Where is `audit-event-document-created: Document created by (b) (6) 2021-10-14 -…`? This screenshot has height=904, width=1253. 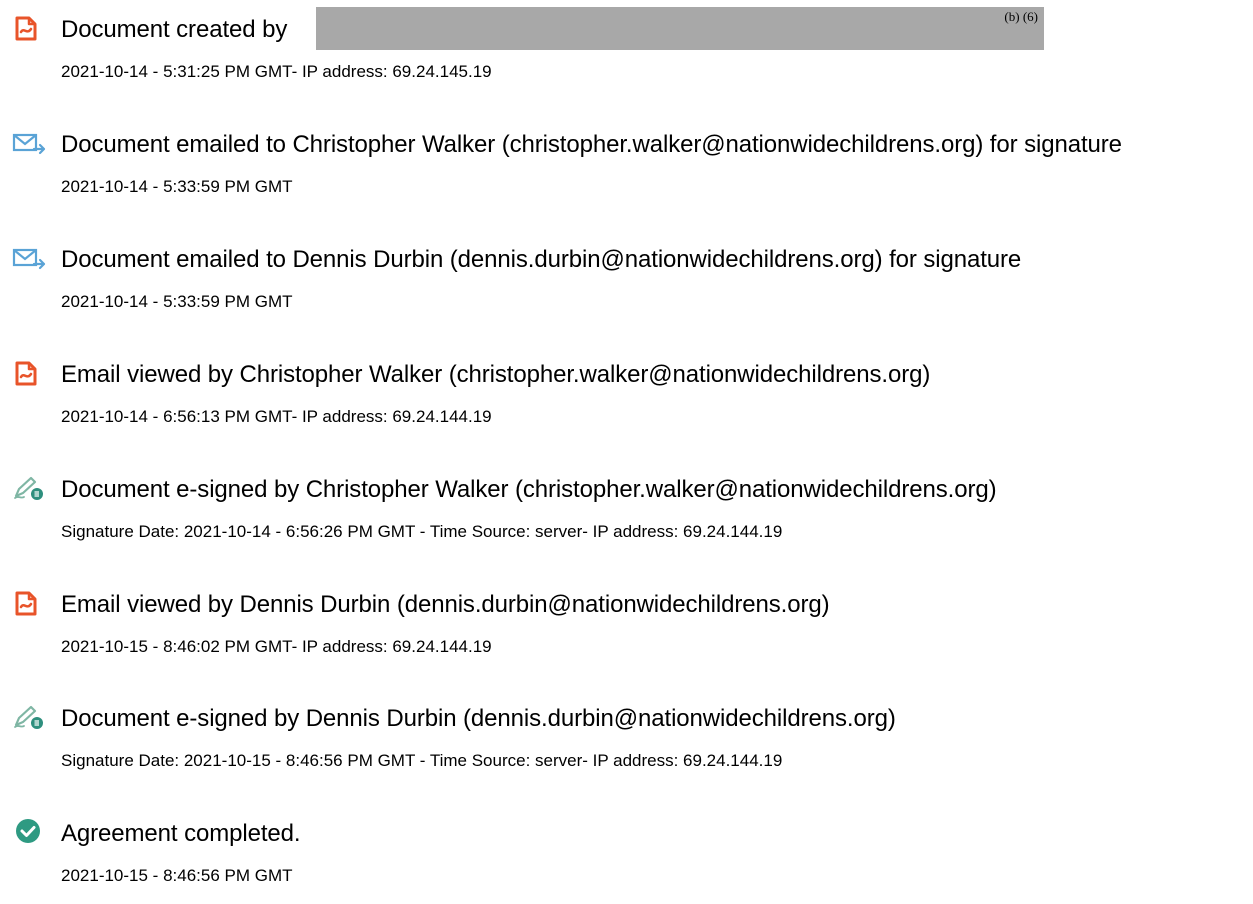
audit-event-document-created: Document created by (b) (6) 2021-10-14 -… is located at coordinates (626, 50).